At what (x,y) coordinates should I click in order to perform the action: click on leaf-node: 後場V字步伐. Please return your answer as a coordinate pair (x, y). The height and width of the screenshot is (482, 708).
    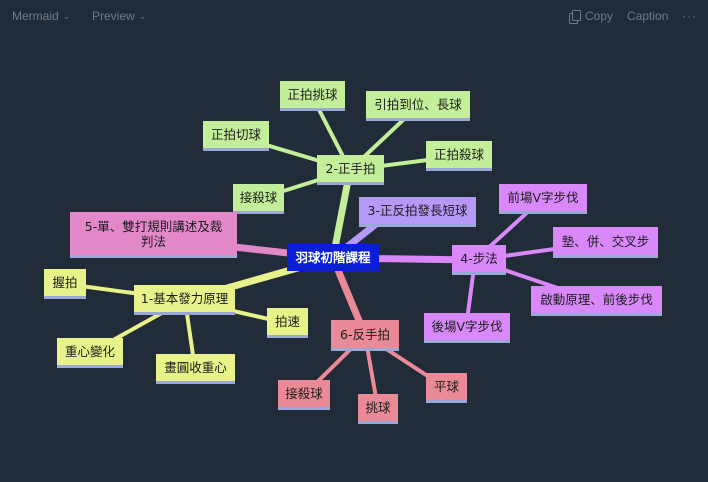
    Looking at the image, I should click on (467, 328).